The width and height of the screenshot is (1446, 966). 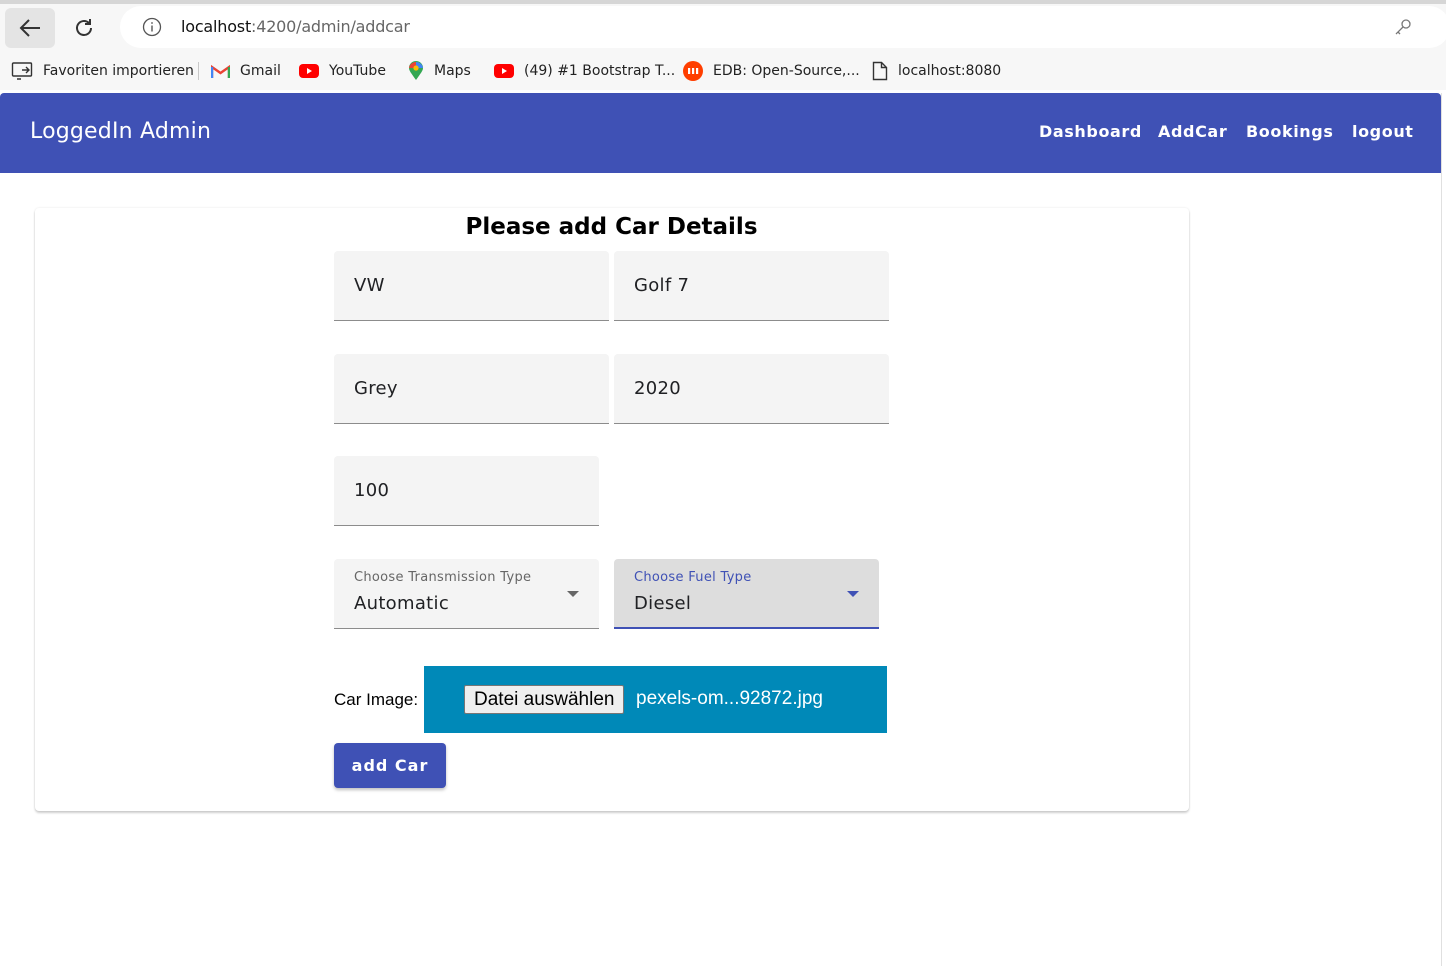 I want to click on back-button, so click(x=30, y=28).